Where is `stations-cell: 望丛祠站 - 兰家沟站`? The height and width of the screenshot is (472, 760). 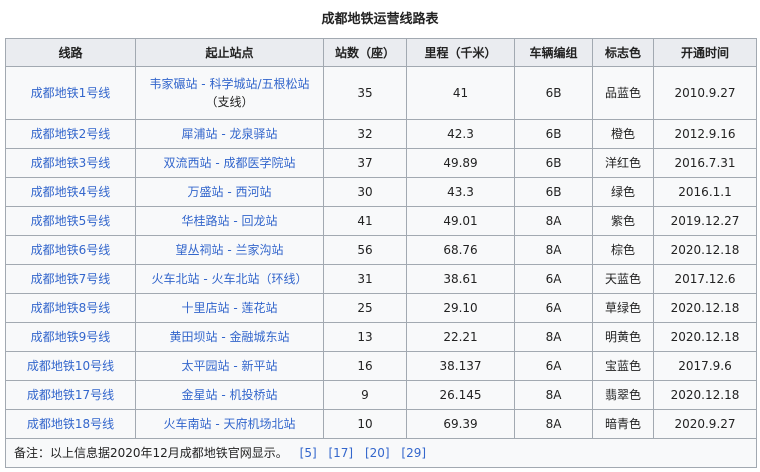 stations-cell: 望丛祠站 - 兰家沟站 is located at coordinates (229, 250).